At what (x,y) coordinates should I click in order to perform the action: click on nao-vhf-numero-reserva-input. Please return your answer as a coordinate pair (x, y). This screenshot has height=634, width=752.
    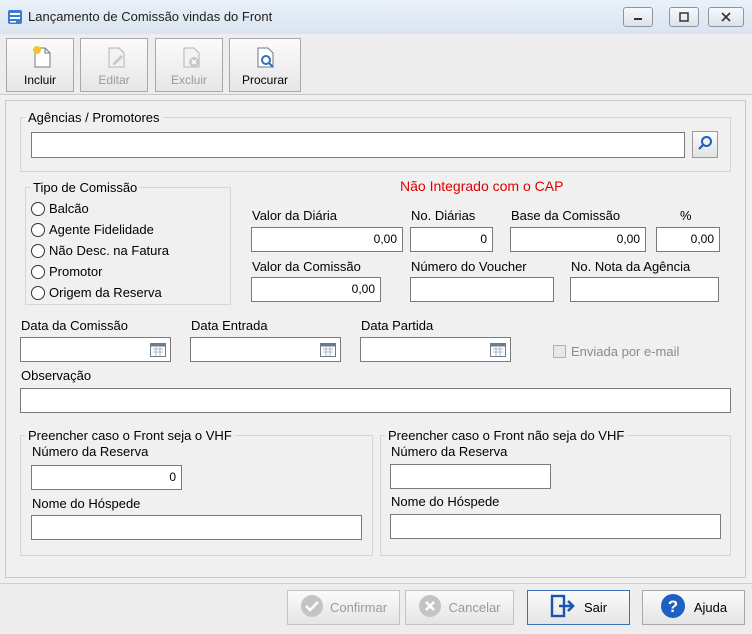
    Looking at the image, I should click on (470, 476).